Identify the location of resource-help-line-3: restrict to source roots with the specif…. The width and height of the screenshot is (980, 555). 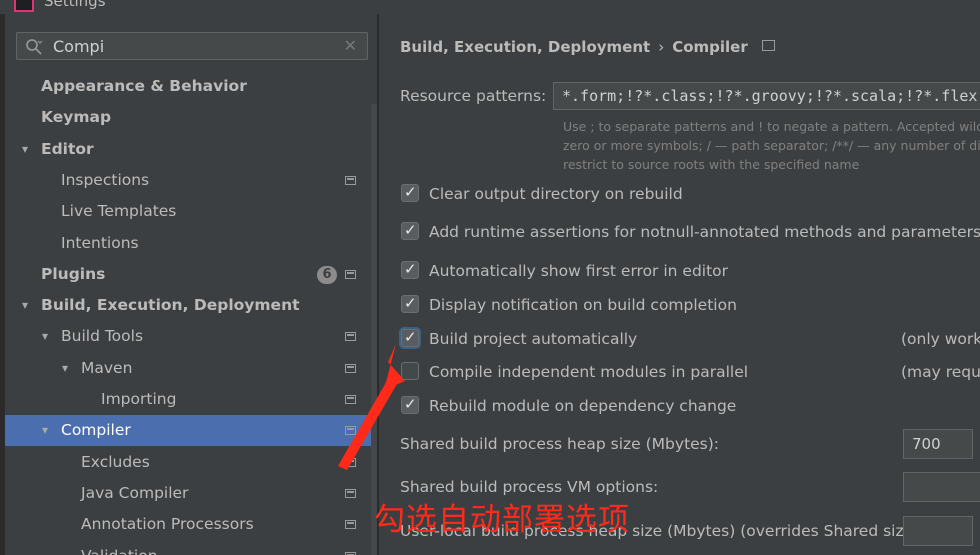
(711, 164).